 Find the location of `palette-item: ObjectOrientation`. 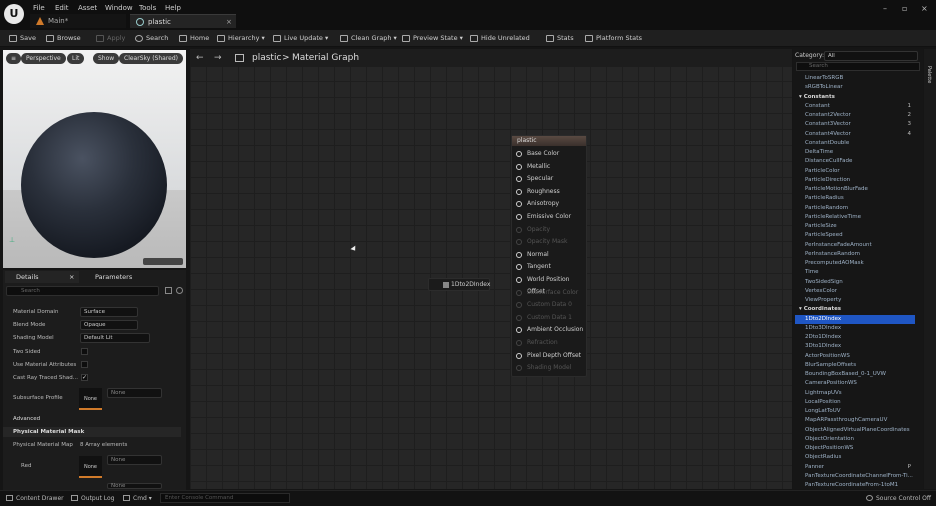

palette-item: ObjectOrientation is located at coordinates (855, 439).